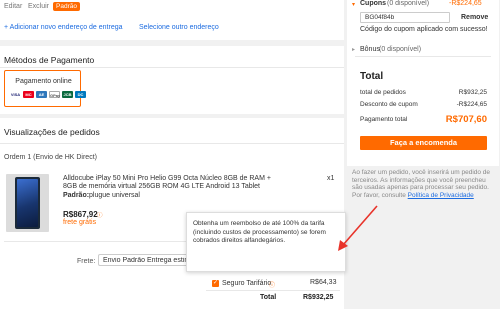 This screenshot has width=500, height=309. I want to click on tablet-image, so click(27, 203).